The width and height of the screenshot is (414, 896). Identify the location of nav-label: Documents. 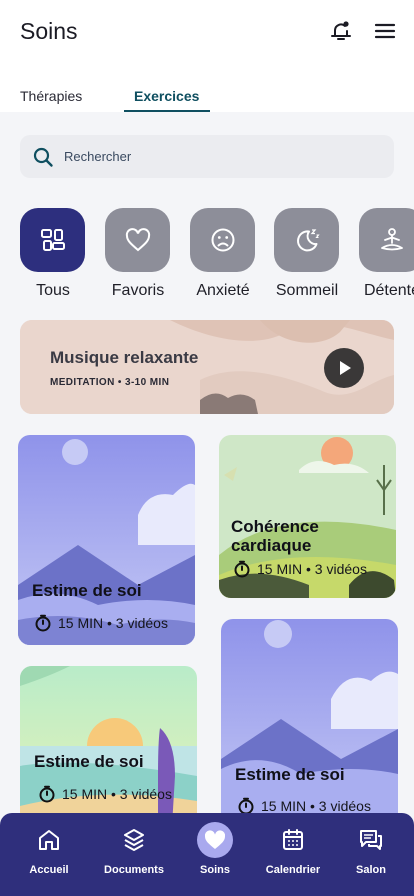
(134, 870).